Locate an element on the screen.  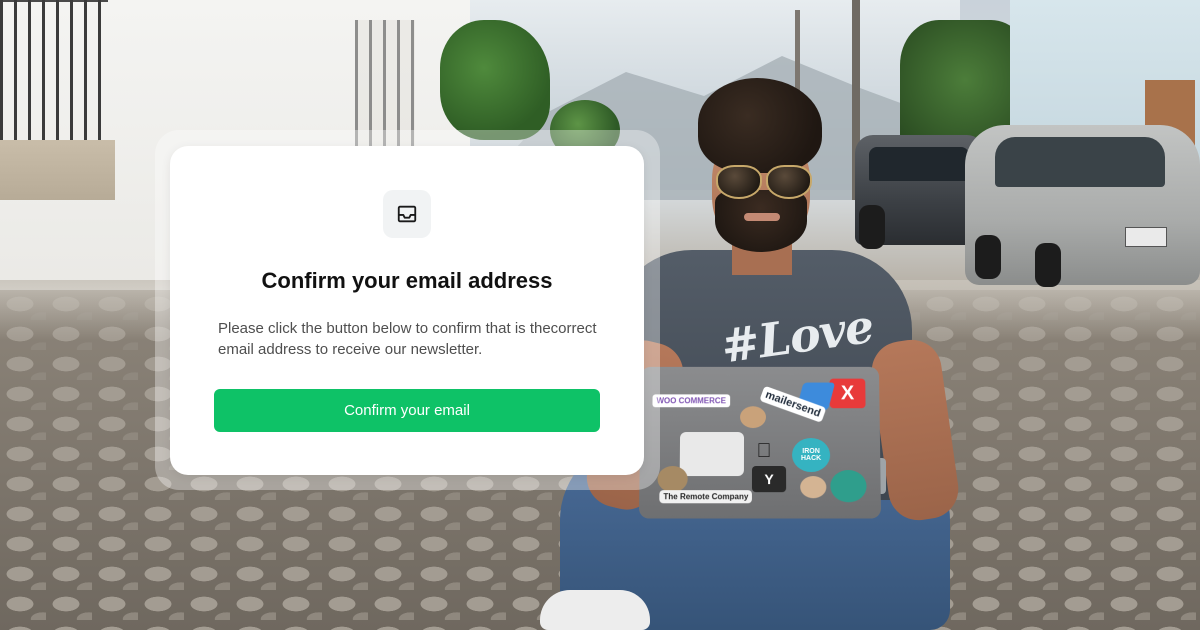
ironhack-sticker: IRON HACK is located at coordinates (811, 455).